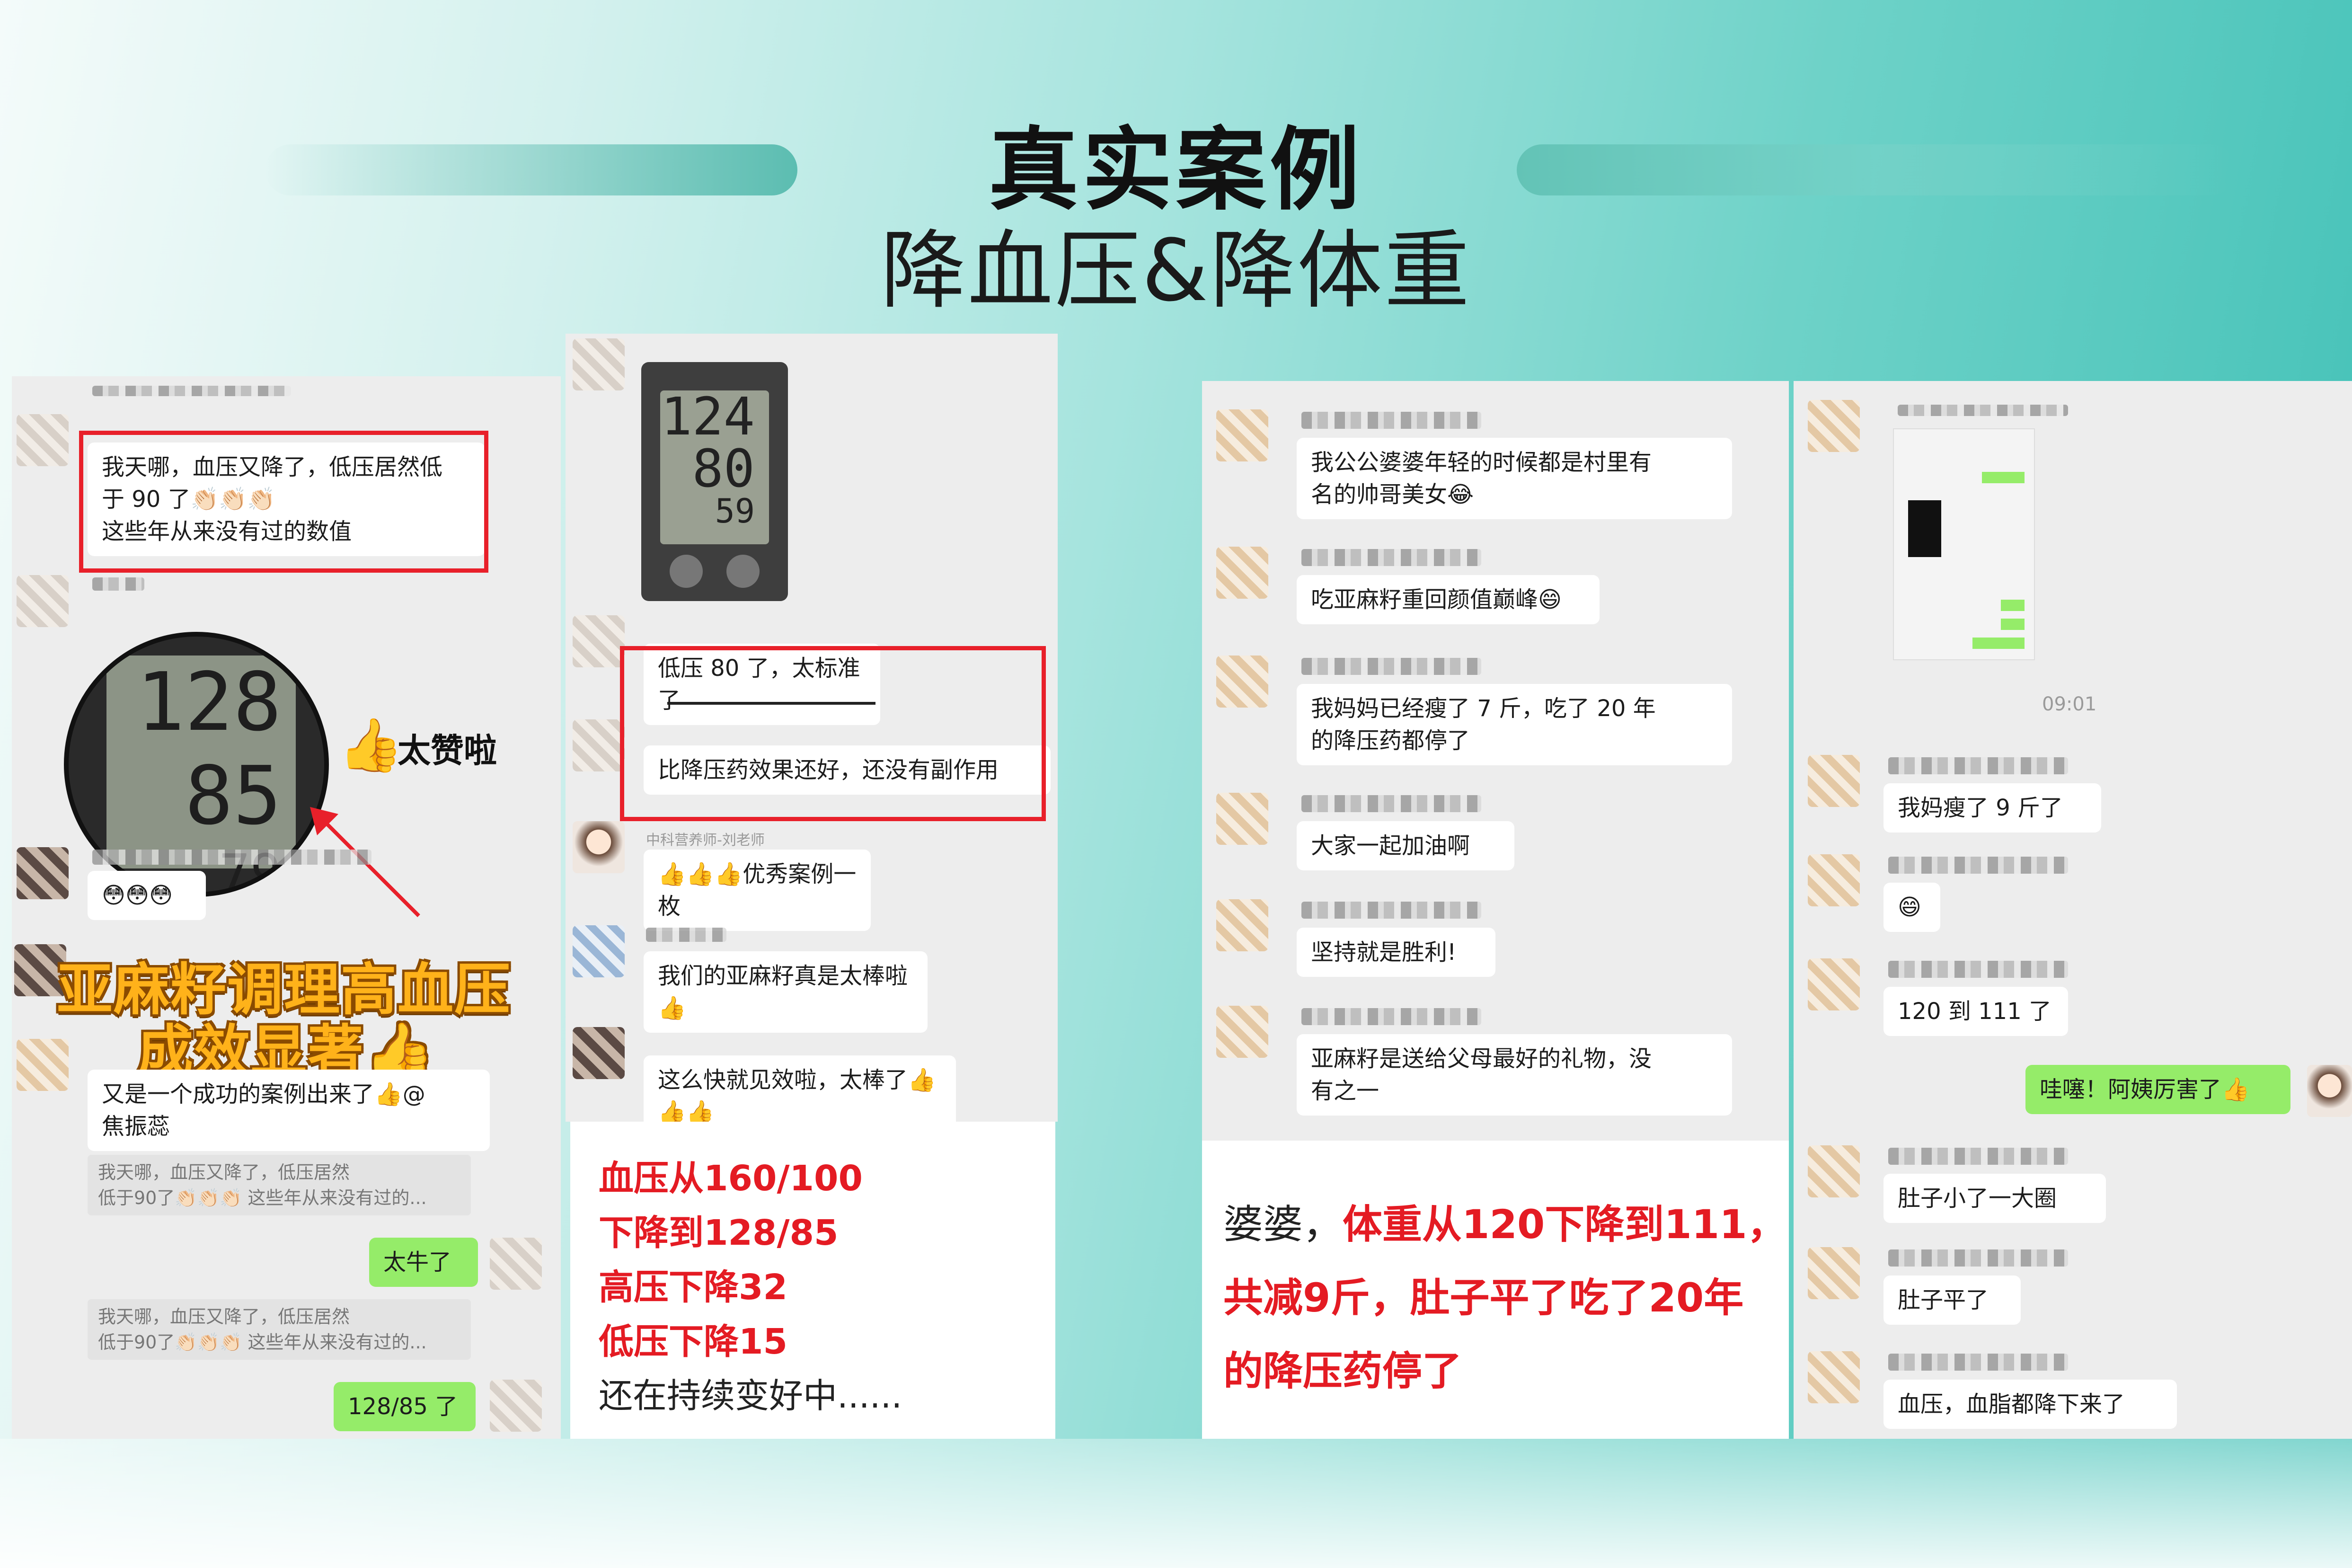 The width and height of the screenshot is (2352, 1568). What do you see at coordinates (1448, 599) in the screenshot?
I see `message-bubble: 吃亚麻籽重回颜值巅峰😄` at bounding box center [1448, 599].